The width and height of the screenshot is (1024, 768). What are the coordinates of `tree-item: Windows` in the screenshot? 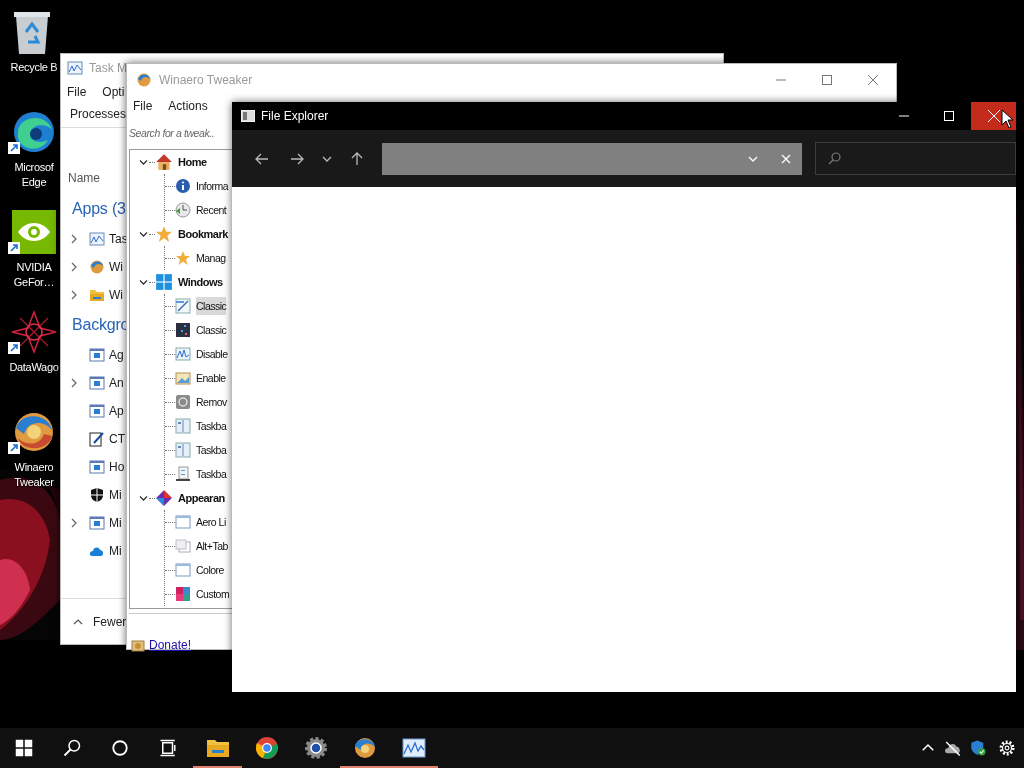 It's located at (200, 282).